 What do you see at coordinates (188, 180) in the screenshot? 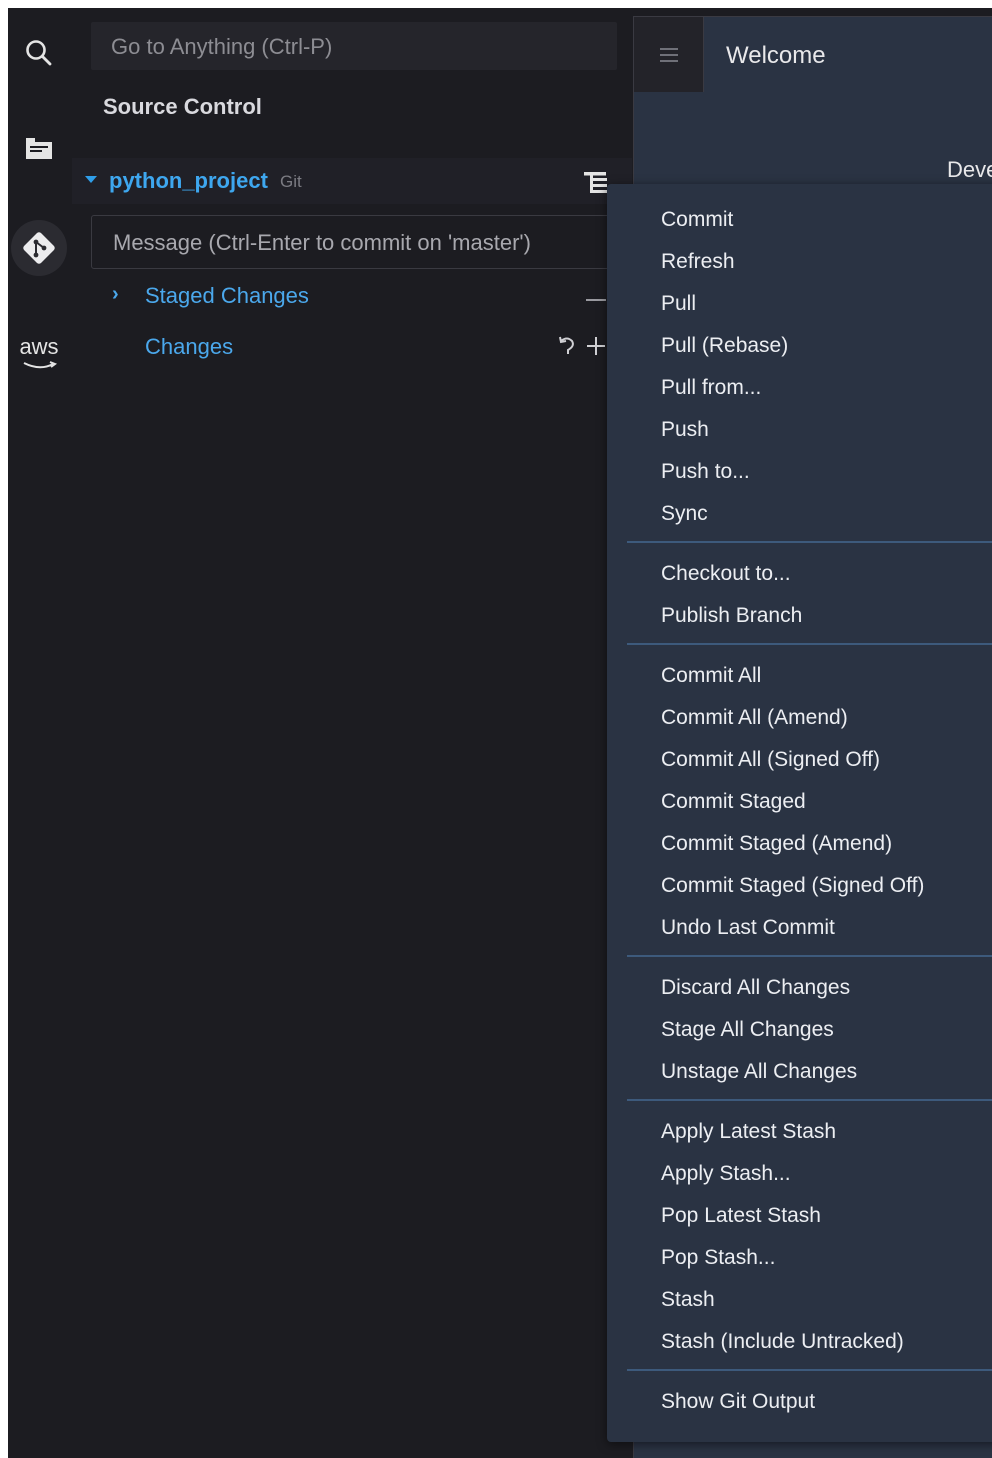
I see `repo-name: python_project` at bounding box center [188, 180].